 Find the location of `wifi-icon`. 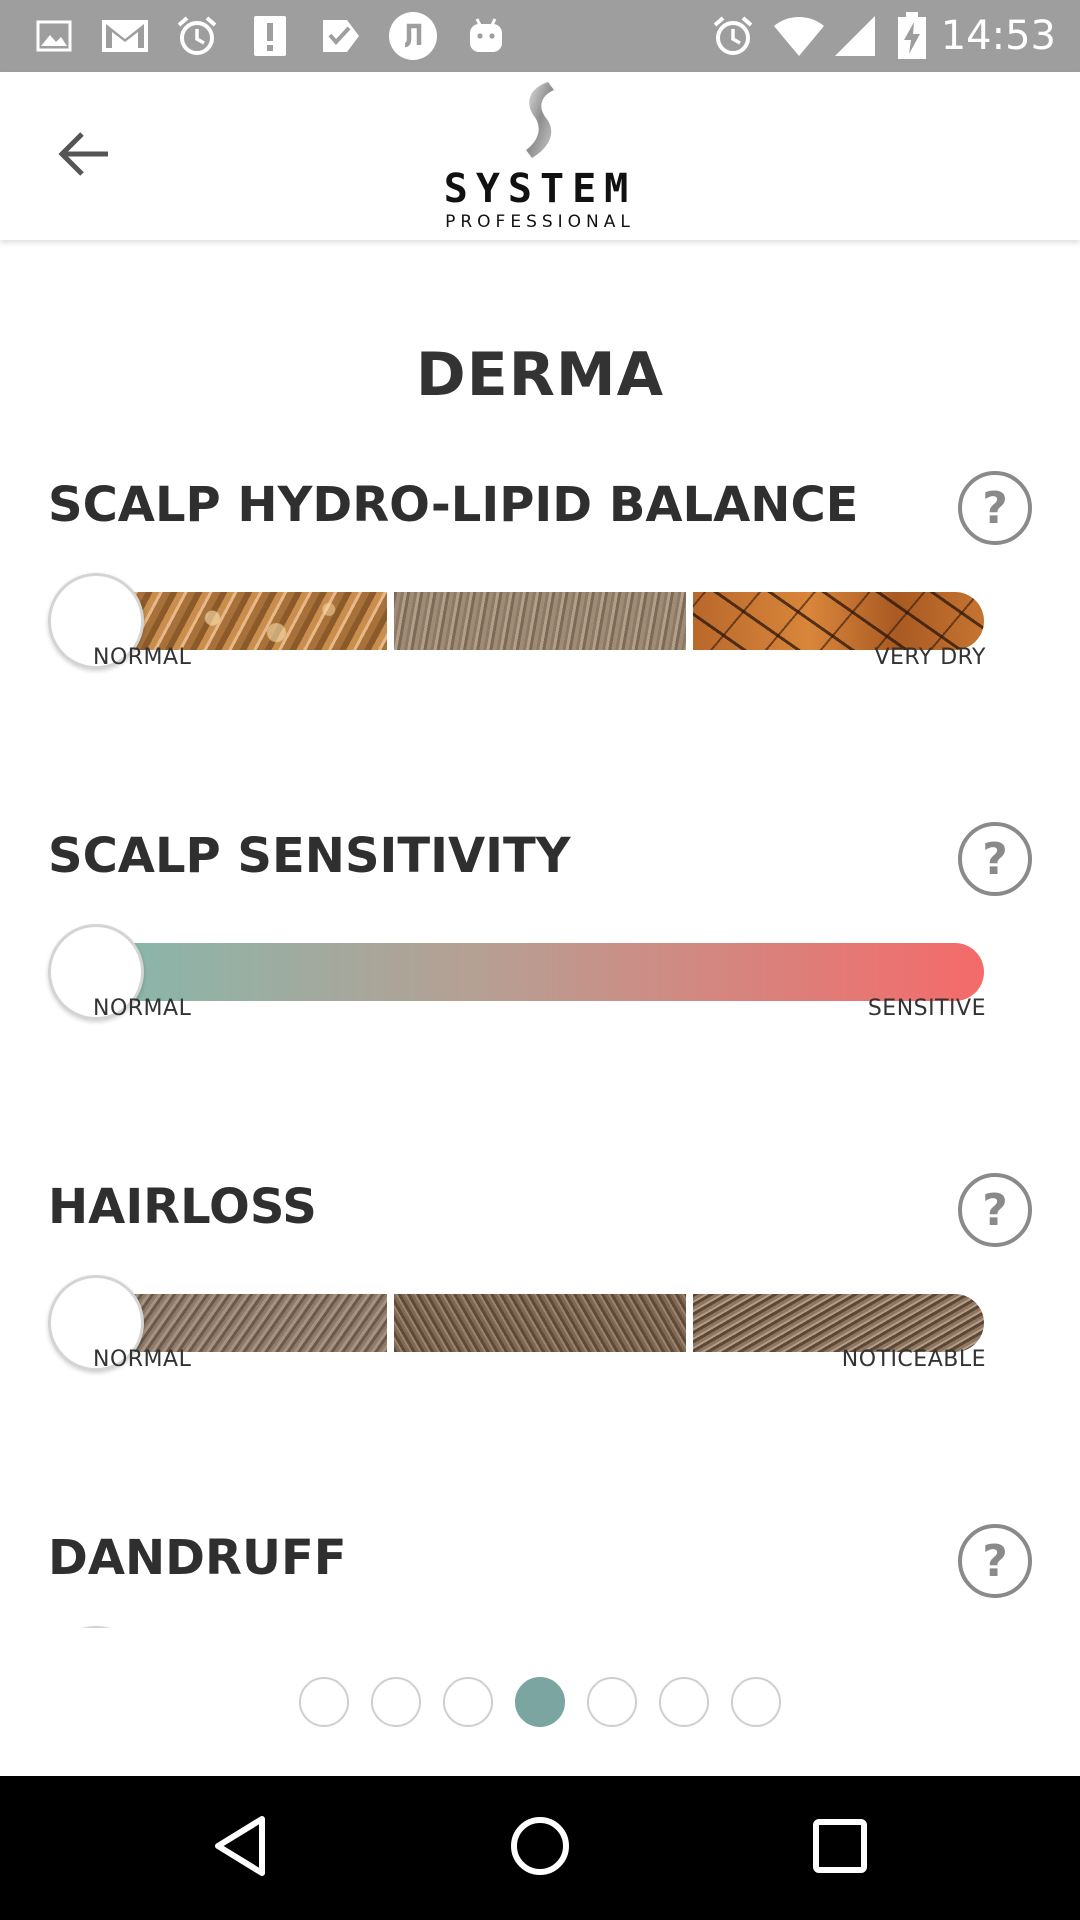

wifi-icon is located at coordinates (799, 36).